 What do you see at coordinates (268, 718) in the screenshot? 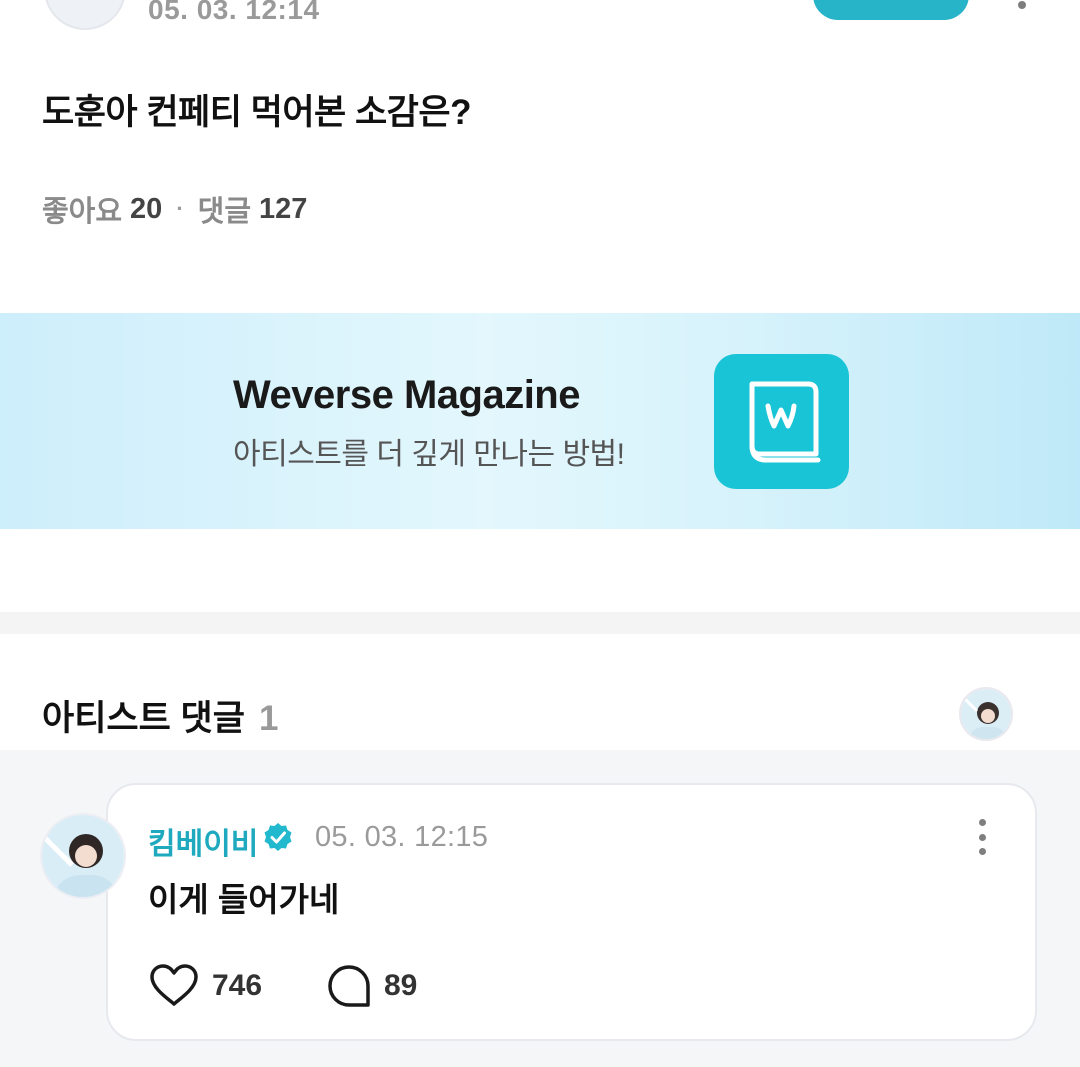
I see `artist-comments-count: 1` at bounding box center [268, 718].